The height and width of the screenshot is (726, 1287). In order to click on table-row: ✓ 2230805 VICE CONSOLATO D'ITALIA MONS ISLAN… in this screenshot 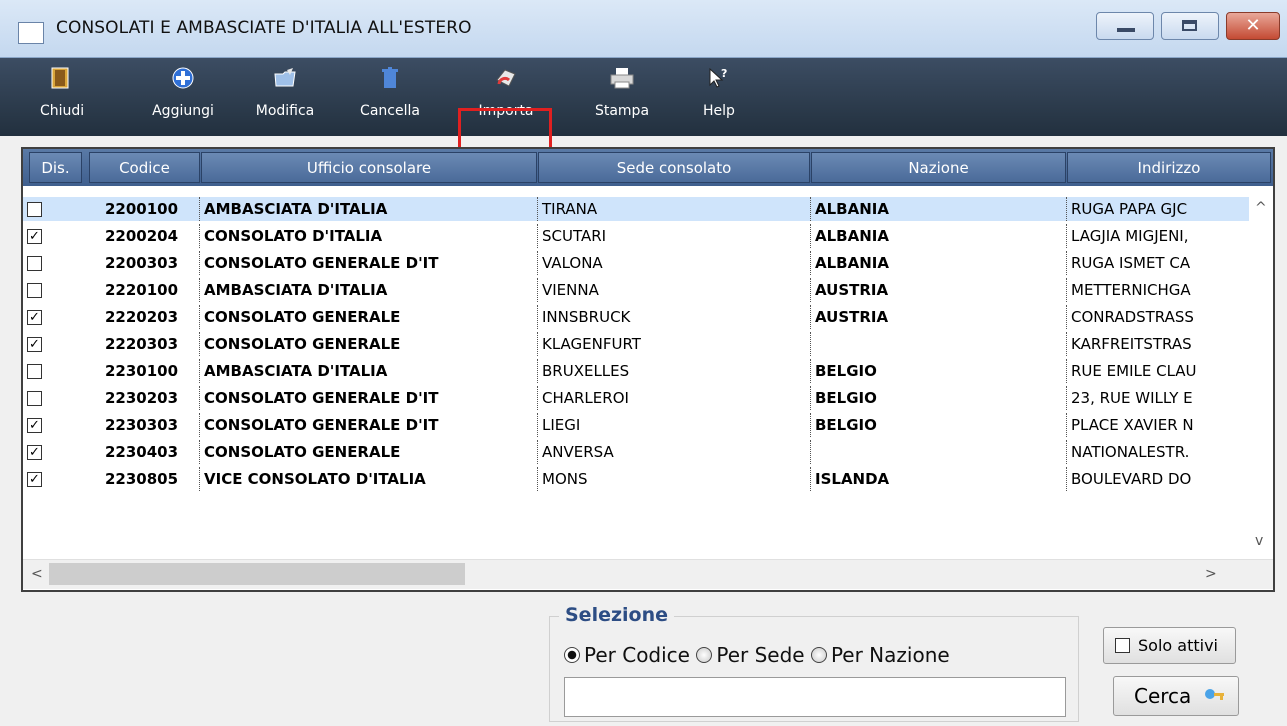, I will do `click(648, 479)`.